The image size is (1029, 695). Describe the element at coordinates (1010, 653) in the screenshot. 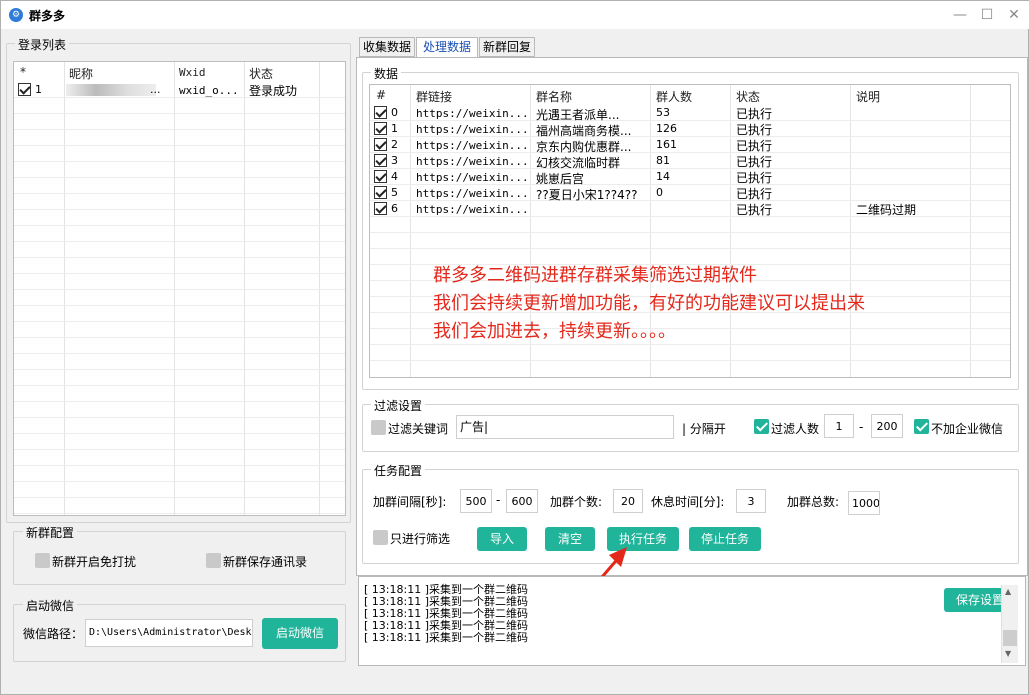

I see `scroll-down-icon: ▼` at that location.